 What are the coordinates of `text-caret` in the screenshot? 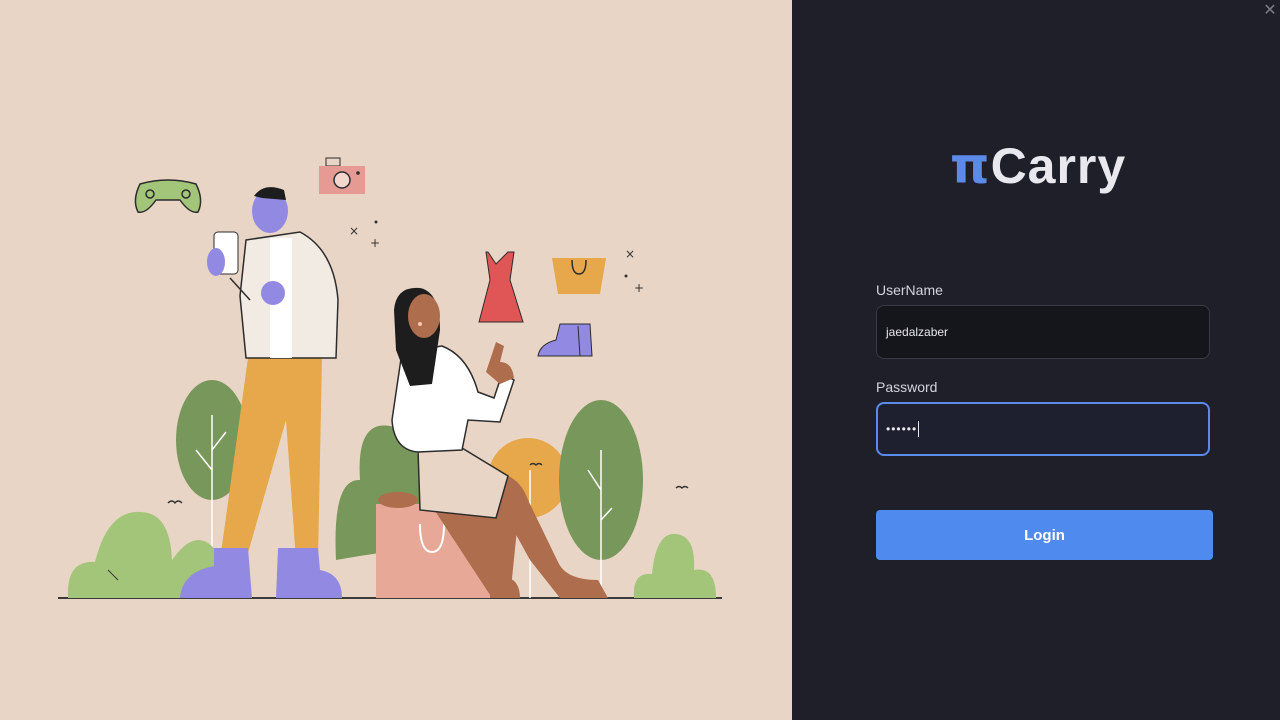 It's located at (919, 429).